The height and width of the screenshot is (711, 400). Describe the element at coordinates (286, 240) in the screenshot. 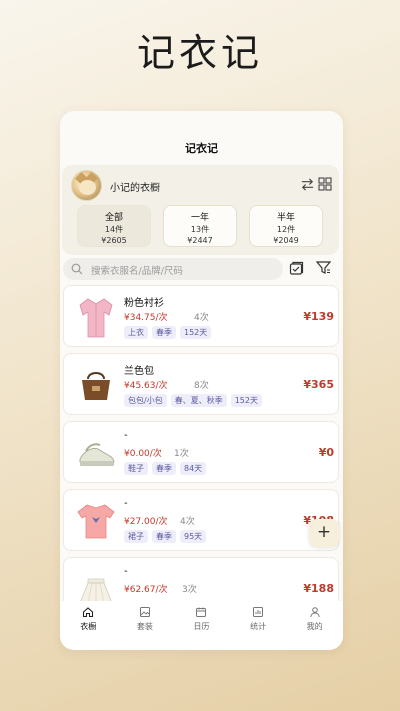

I see `stat-total: ¥2049` at that location.